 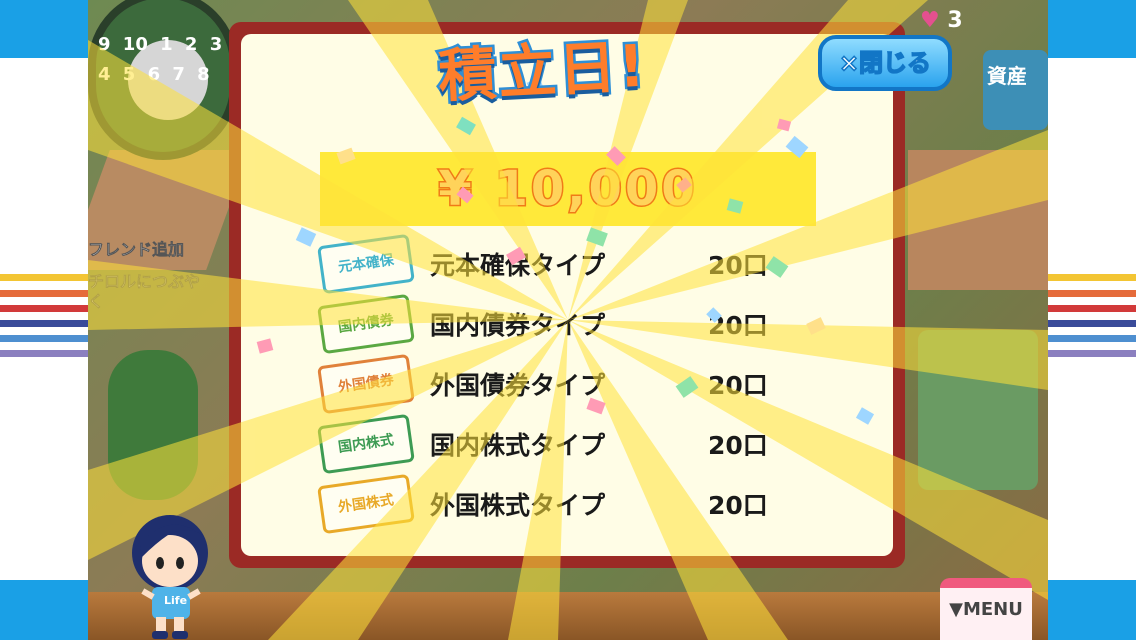 I want to click on list-item: 外国株式 外国株式タイプ 20口, so click(x=578, y=504).